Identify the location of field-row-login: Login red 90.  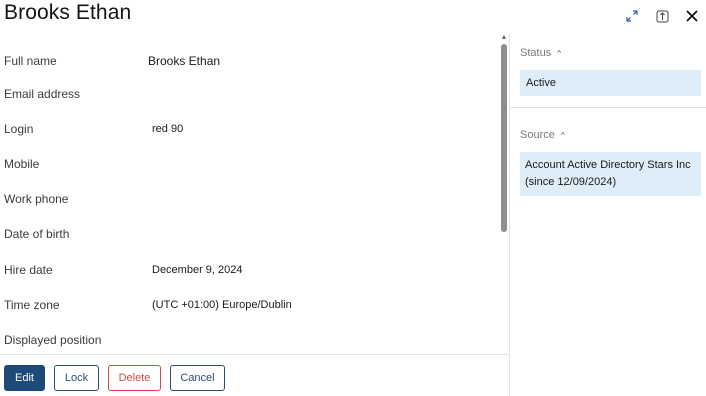
(247, 128).